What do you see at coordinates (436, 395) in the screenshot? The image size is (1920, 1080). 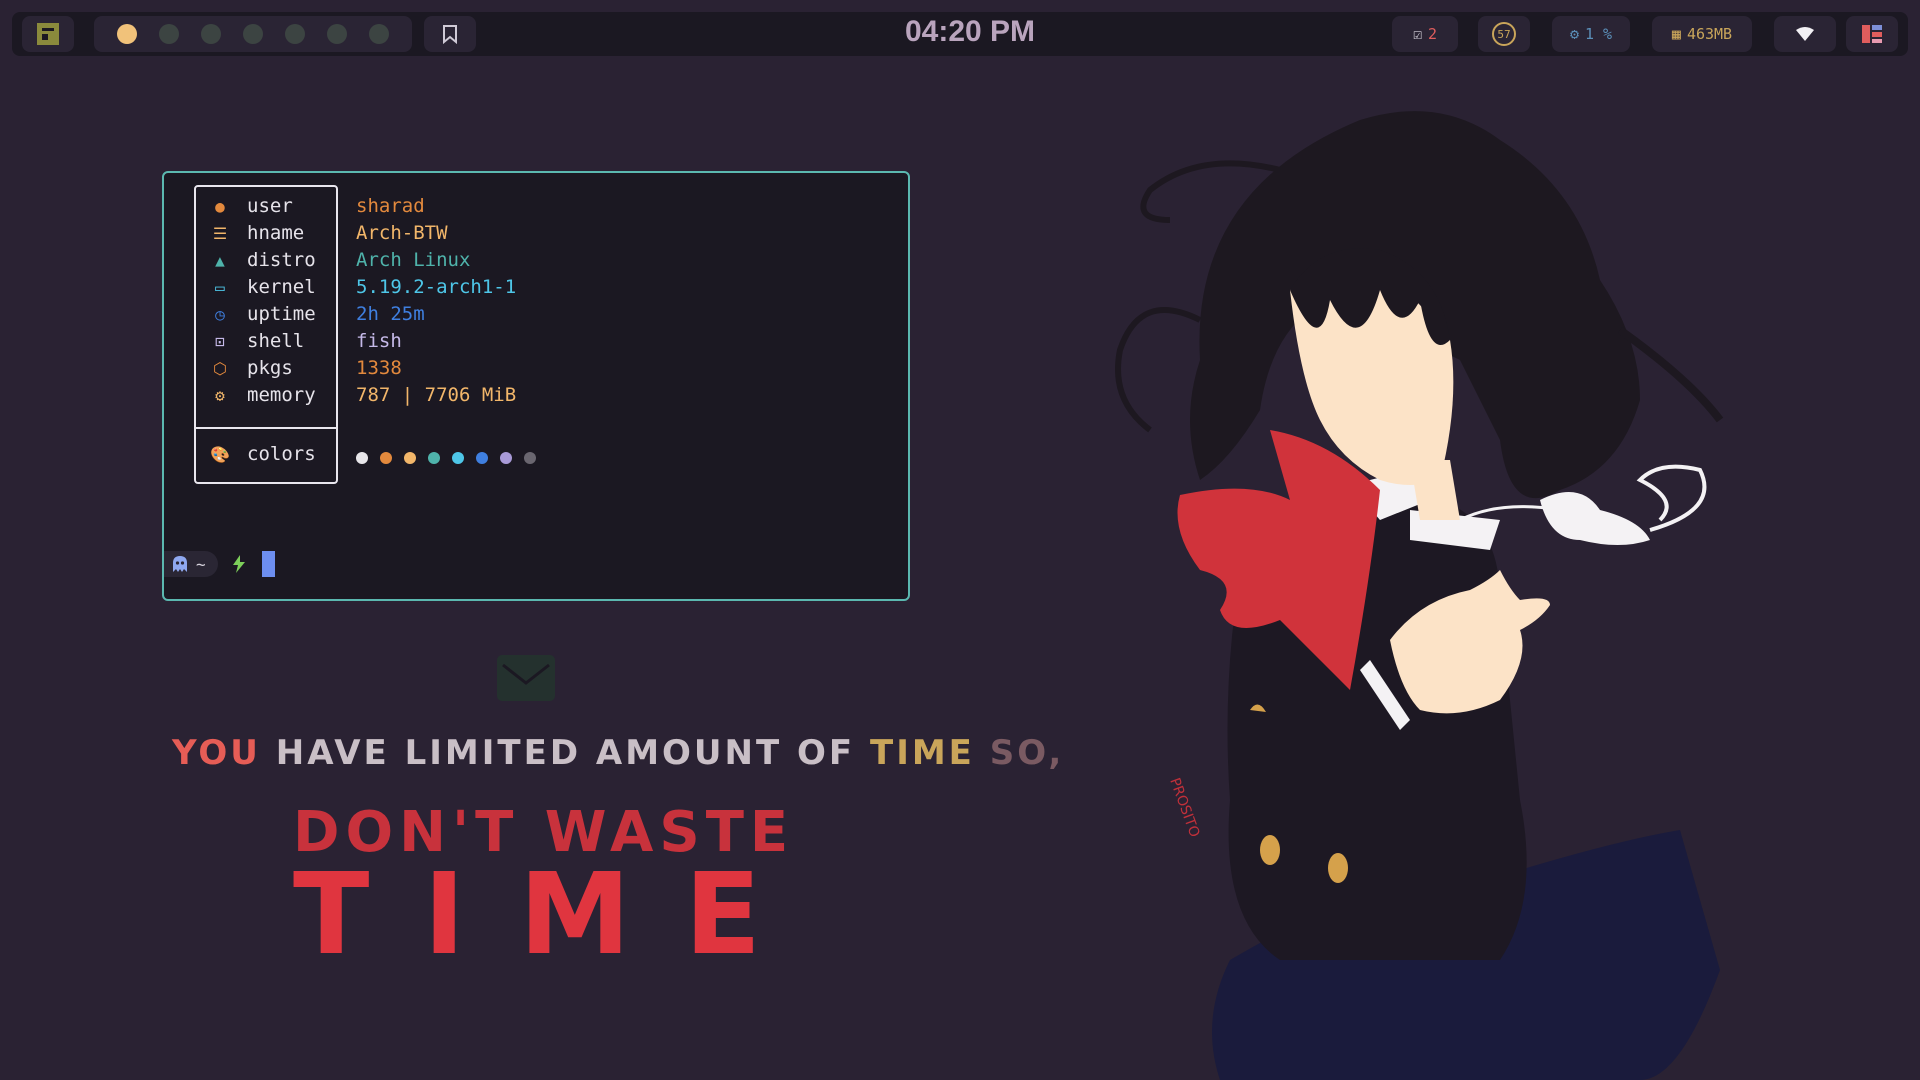 I see `fetch-value-memory: 787 | 7706 MiB` at bounding box center [436, 395].